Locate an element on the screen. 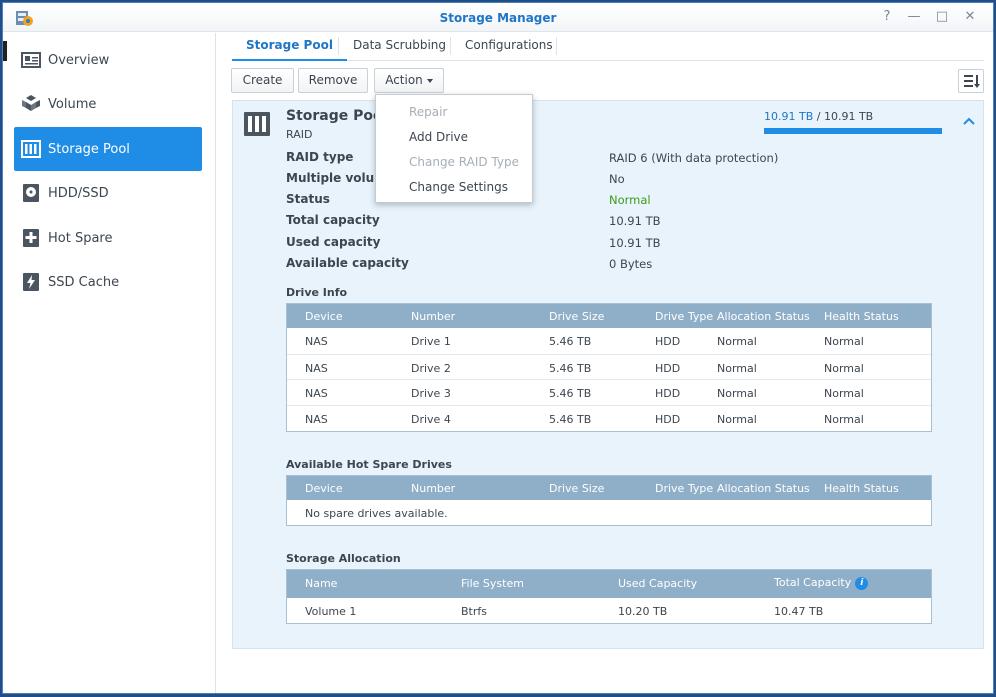 This screenshot has height=697, width=996. window-title: Storage Manager is located at coordinates (498, 18).